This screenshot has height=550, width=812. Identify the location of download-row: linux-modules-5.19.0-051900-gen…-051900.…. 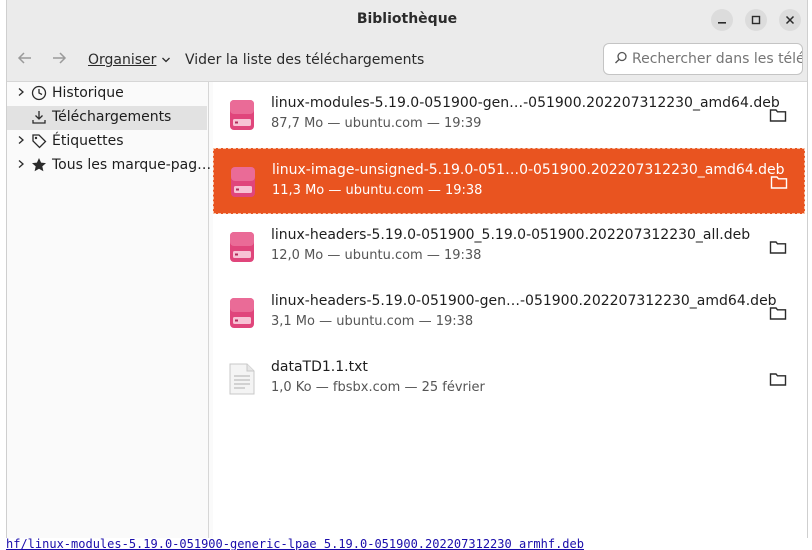
(509, 115).